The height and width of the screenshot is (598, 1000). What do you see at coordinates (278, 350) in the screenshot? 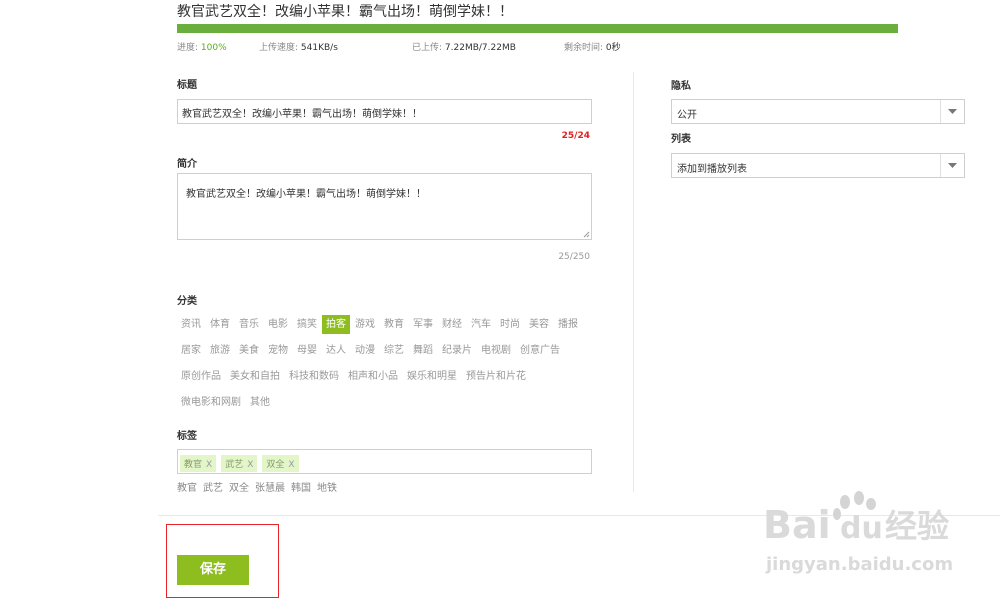
I see `category-option: 宠物` at bounding box center [278, 350].